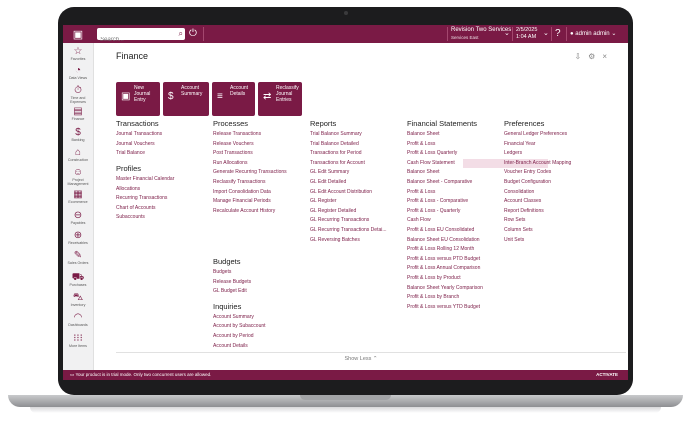 The width and height of the screenshot is (691, 423). What do you see at coordinates (130, 217) in the screenshot?
I see `link-subaccounts: Subaccounts` at bounding box center [130, 217].